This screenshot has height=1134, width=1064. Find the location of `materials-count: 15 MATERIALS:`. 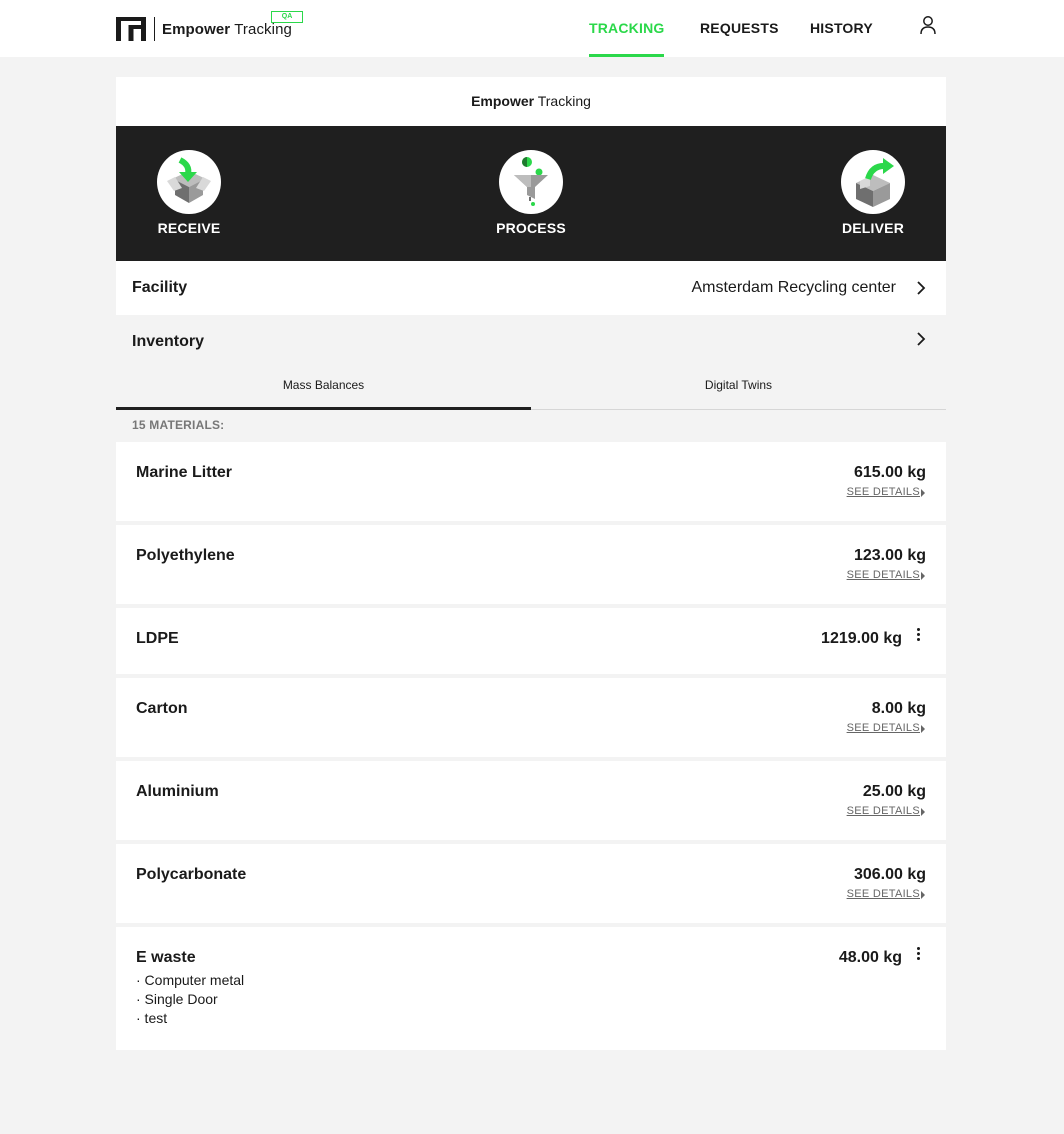

materials-count: 15 MATERIALS: is located at coordinates (178, 425).